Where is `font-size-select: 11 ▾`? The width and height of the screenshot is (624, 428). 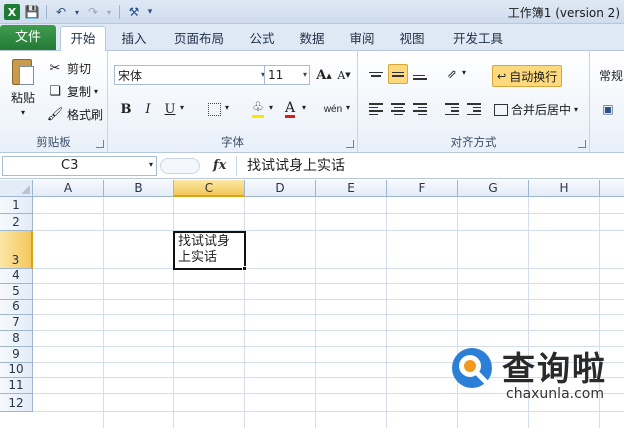
font-size-select: 11 ▾ is located at coordinates (287, 75).